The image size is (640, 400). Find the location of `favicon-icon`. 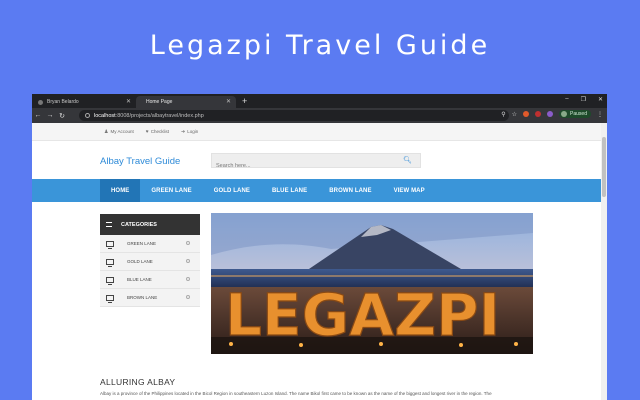

favicon-icon is located at coordinates (40, 102).